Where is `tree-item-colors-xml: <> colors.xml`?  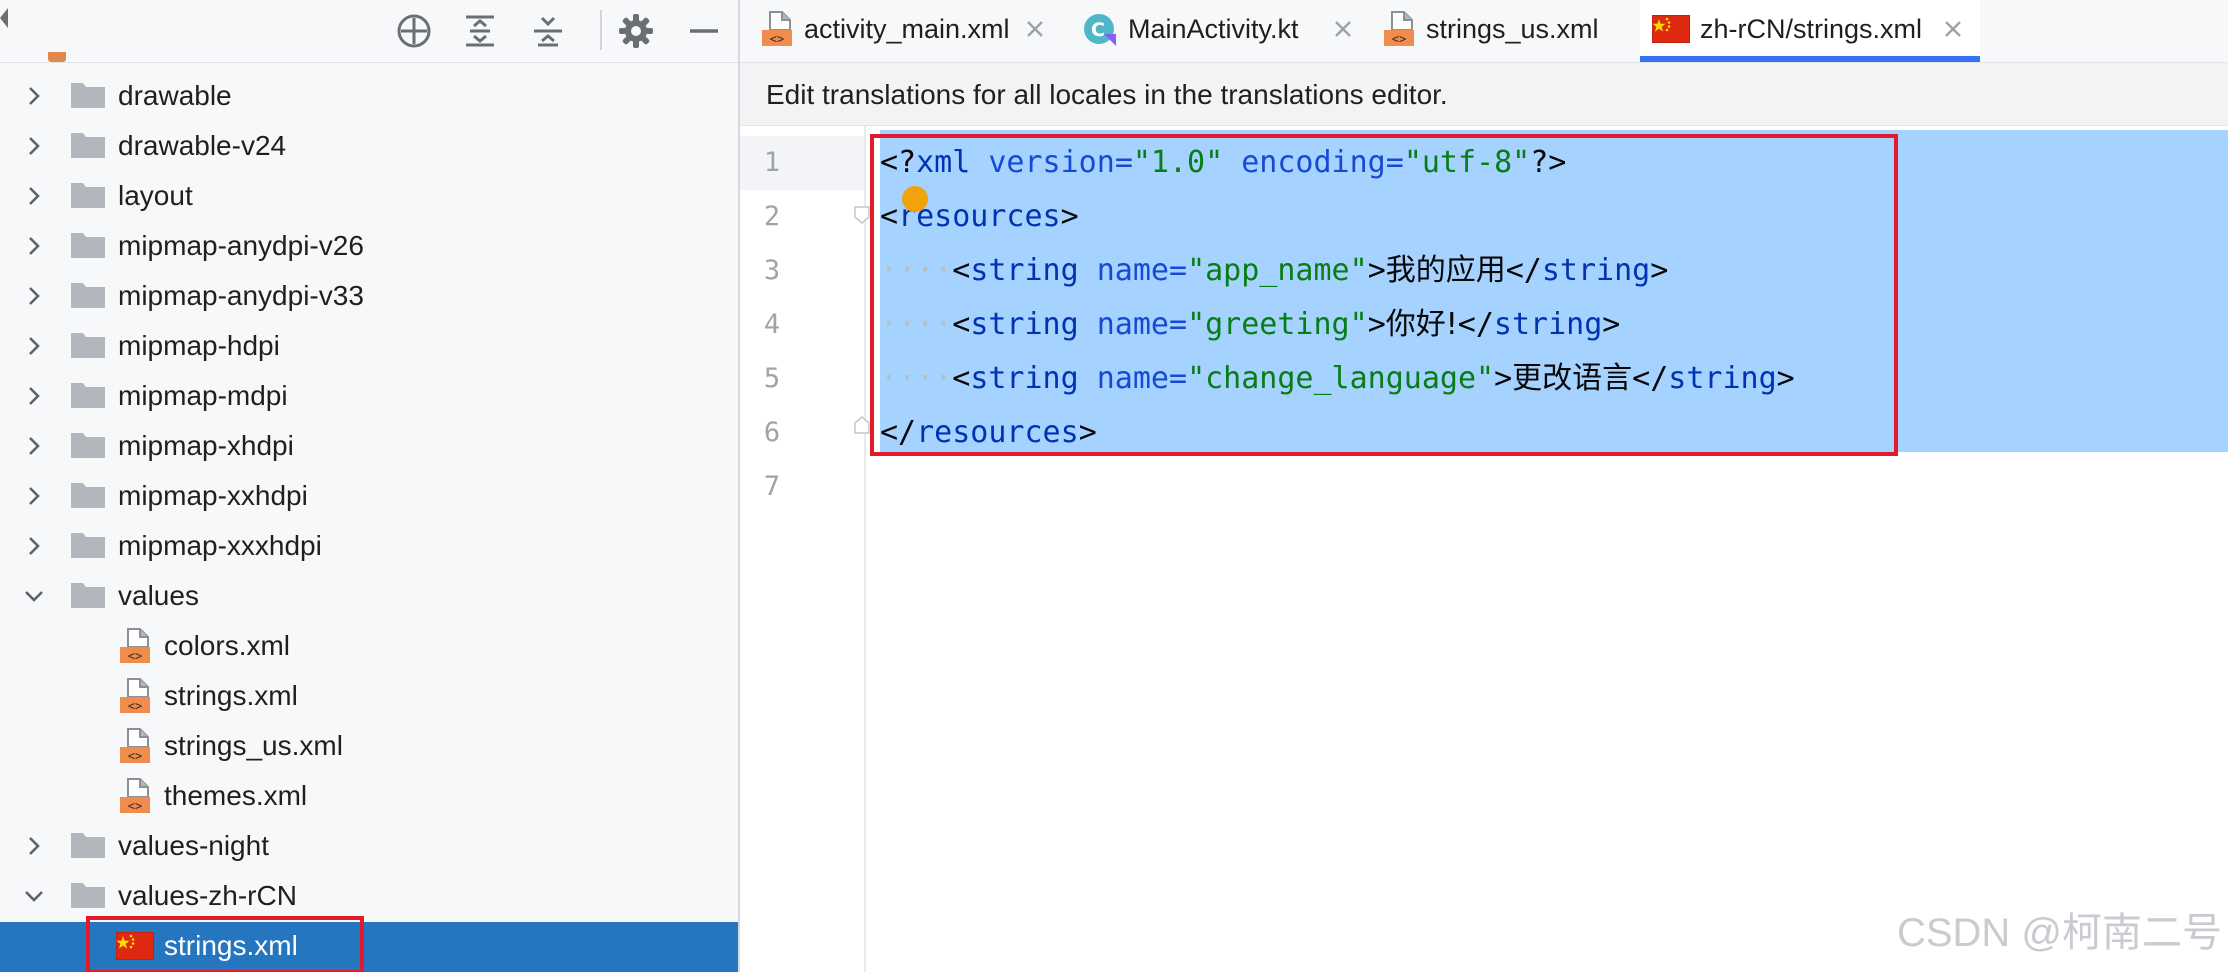
tree-item-colors-xml: <> colors.xml is located at coordinates (369, 647).